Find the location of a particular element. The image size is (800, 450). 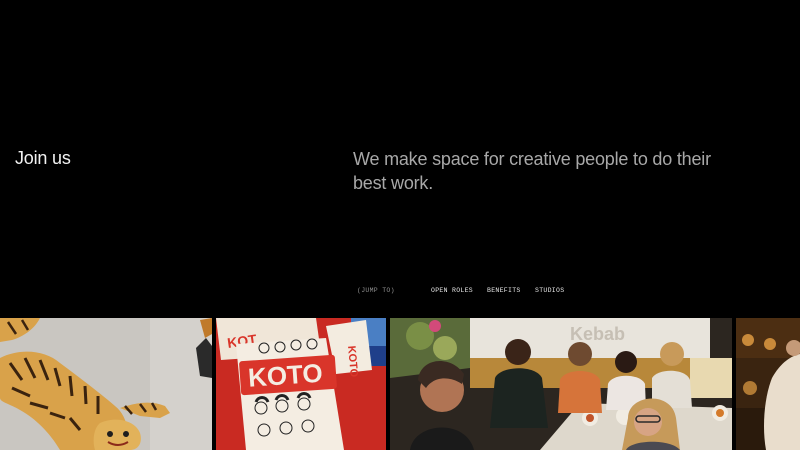

restaurant-interior-image is located at coordinates (768, 384).